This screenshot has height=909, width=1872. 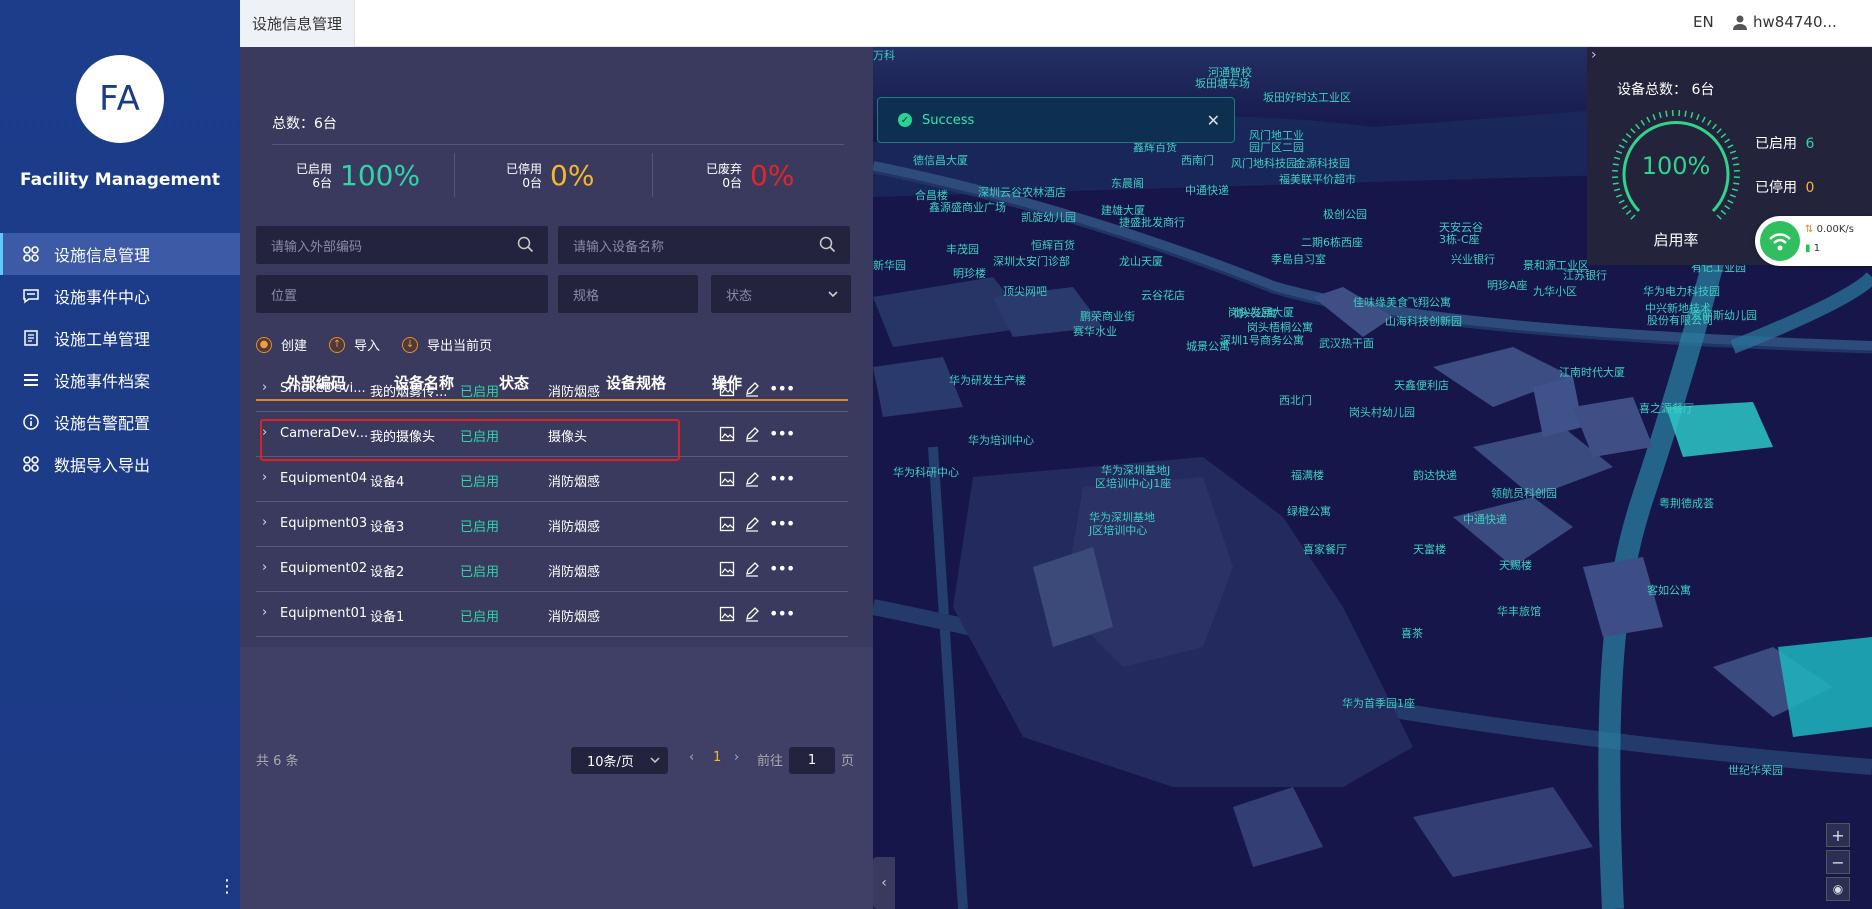 What do you see at coordinates (120, 422) in the screenshot?
I see `sidebar-item-alarm-config: 设施告警配置` at bounding box center [120, 422].